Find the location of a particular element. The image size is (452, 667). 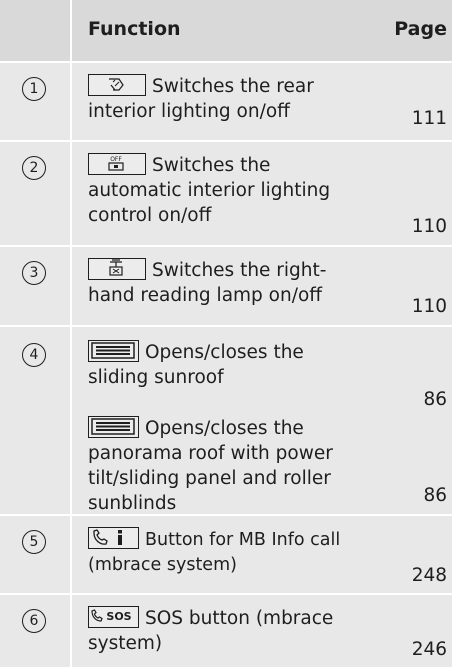

page-number: 246 is located at coordinates (429, 649).